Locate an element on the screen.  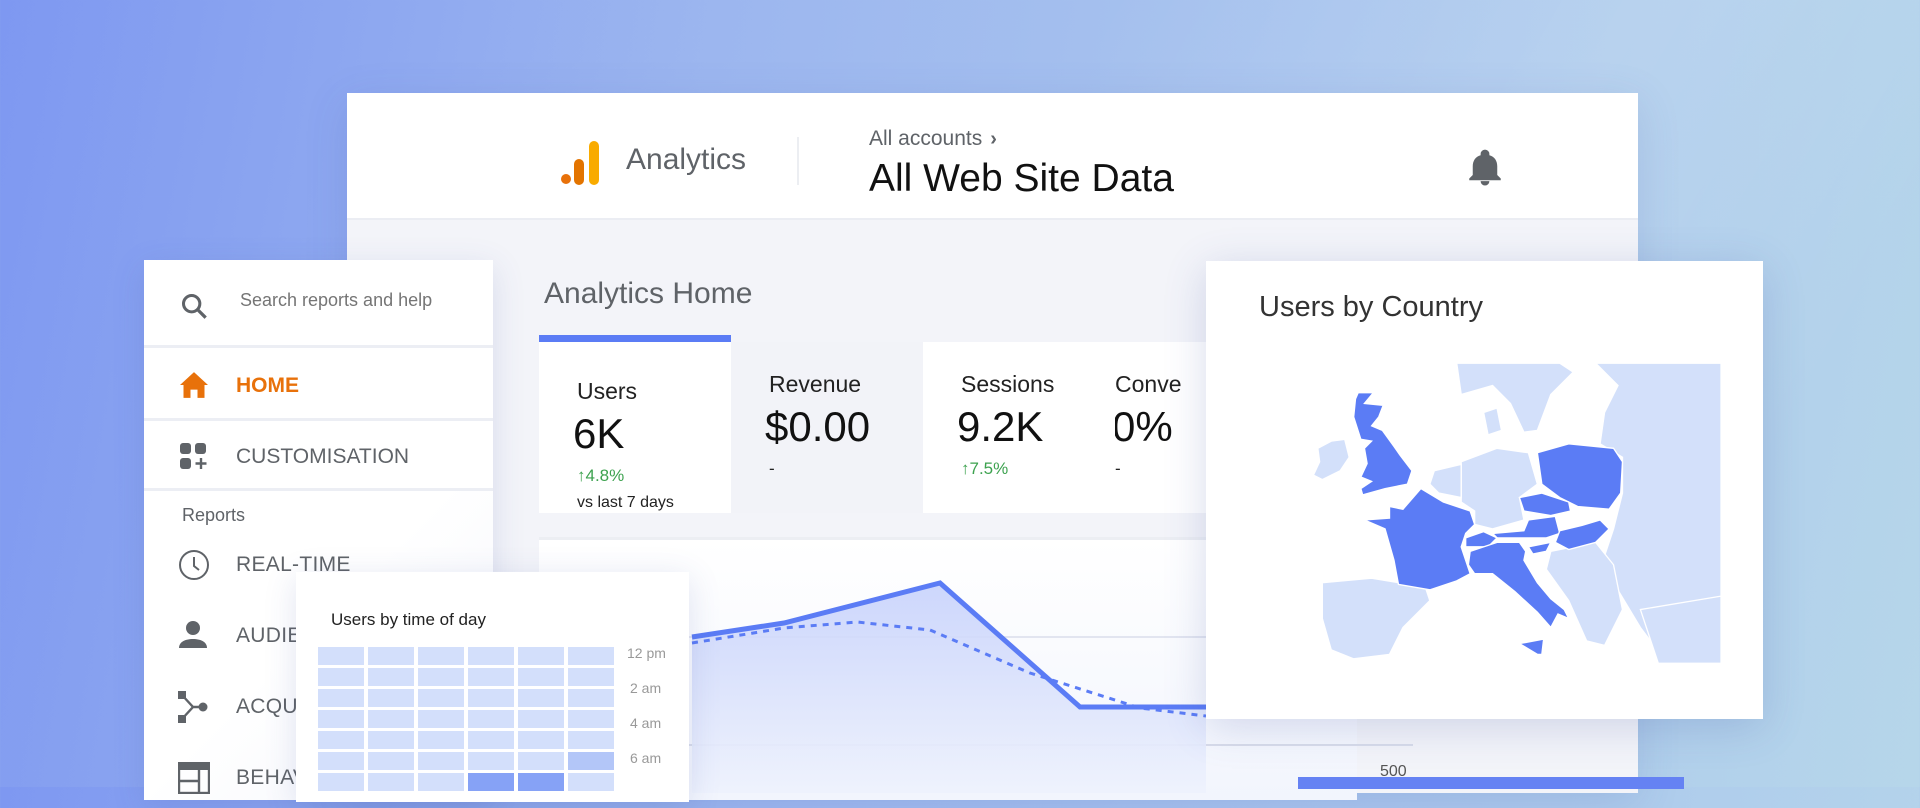
dashboard-add-icon is located at coordinates (193, 456).